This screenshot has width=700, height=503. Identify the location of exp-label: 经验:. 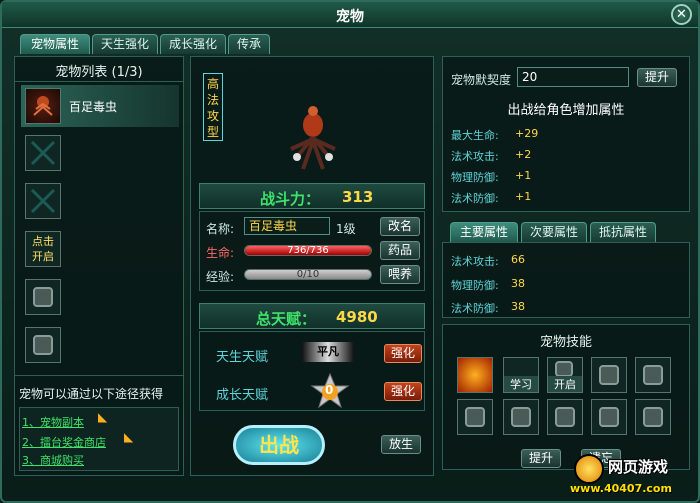
(220, 277).